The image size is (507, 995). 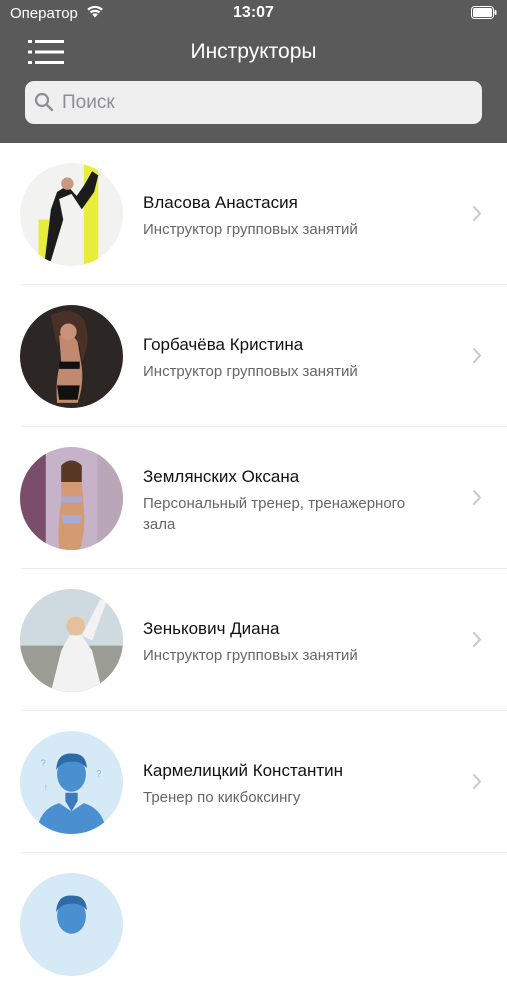 I want to click on search-icon, so click(x=44, y=102).